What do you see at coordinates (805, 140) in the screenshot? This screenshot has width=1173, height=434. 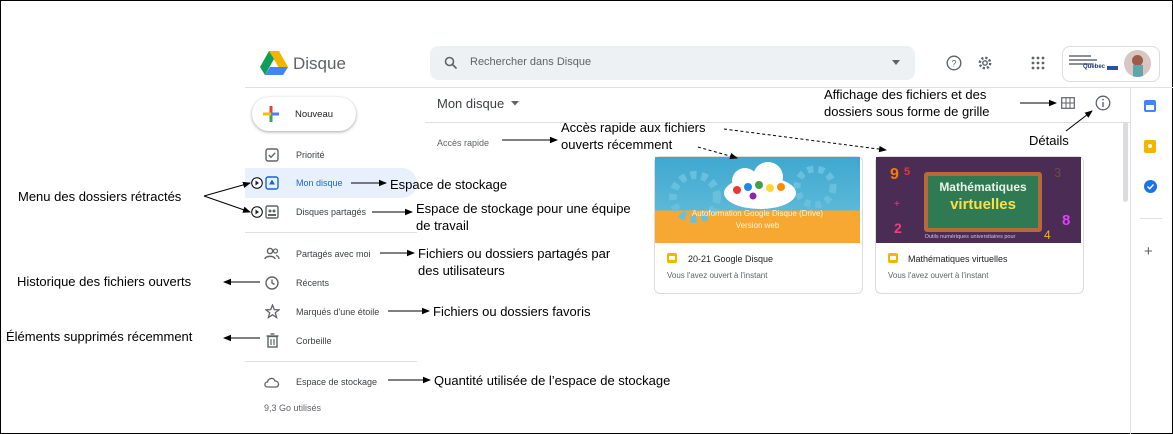 I see `arrow-acces-rapide-card2` at bounding box center [805, 140].